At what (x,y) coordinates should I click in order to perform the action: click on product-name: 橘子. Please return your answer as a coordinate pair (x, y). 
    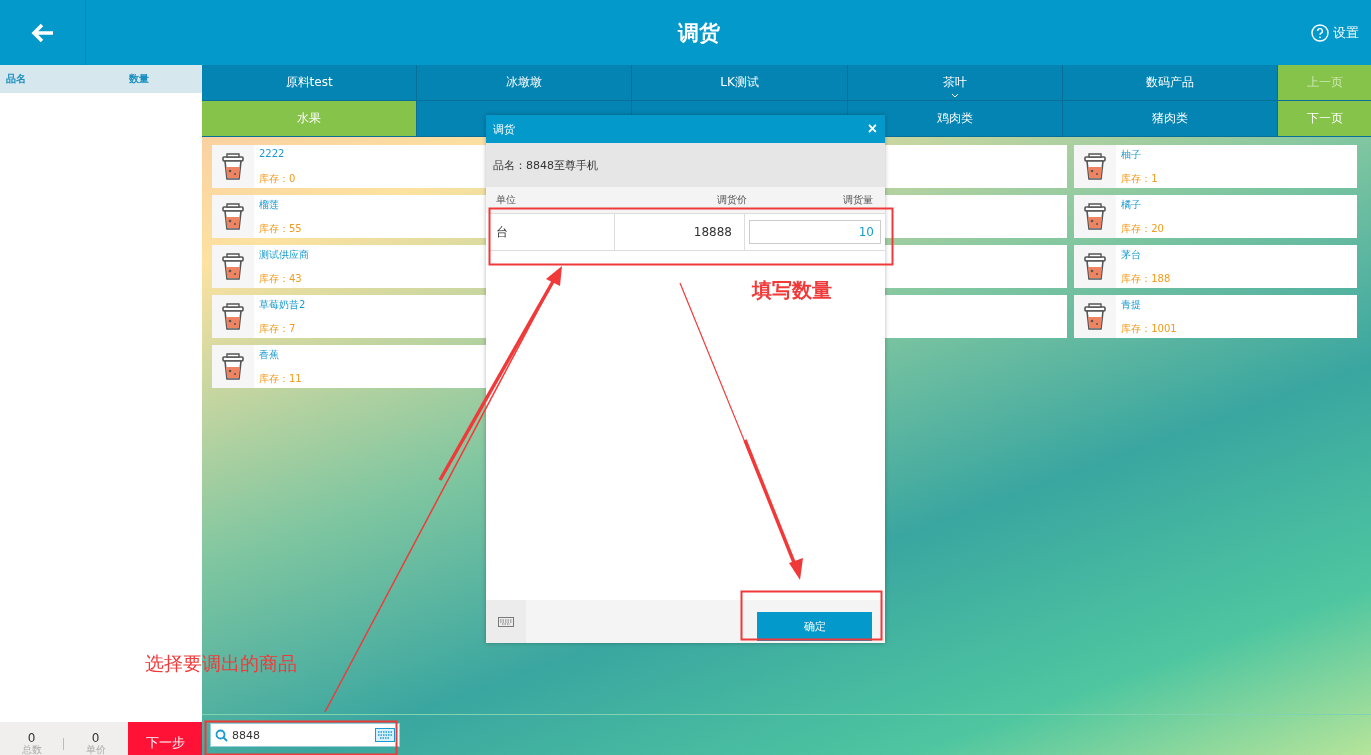
    Looking at the image, I should click on (1132, 205).